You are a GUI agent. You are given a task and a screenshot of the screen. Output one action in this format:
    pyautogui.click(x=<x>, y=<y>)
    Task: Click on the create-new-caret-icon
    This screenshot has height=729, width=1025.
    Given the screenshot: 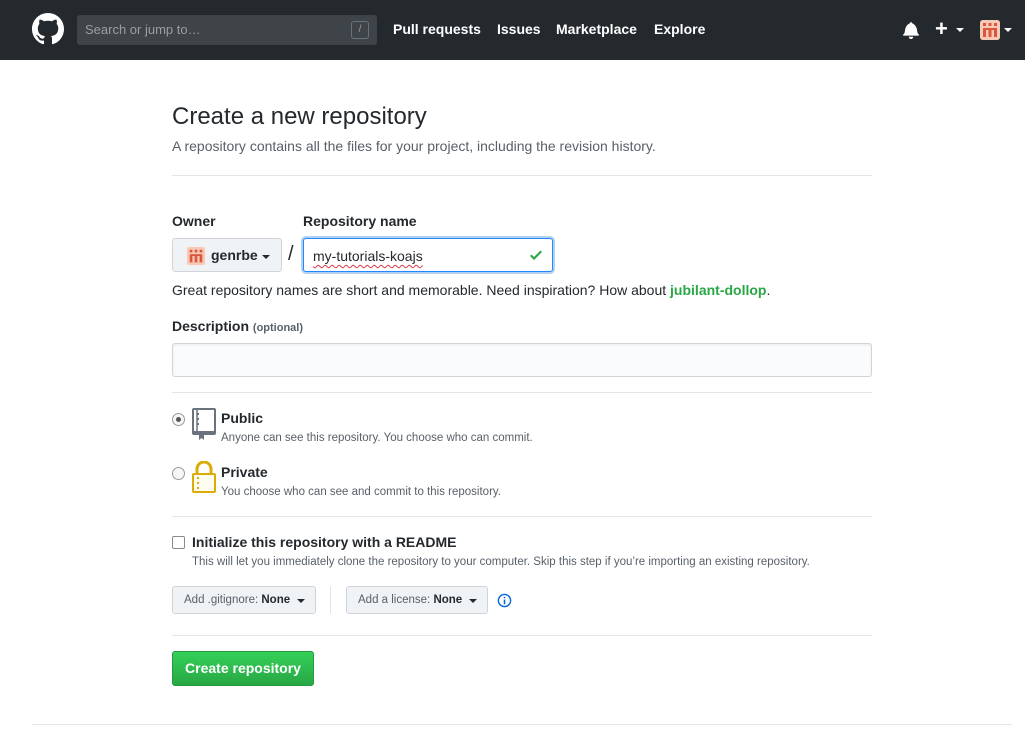 What is the action you would take?
    pyautogui.click(x=960, y=30)
    